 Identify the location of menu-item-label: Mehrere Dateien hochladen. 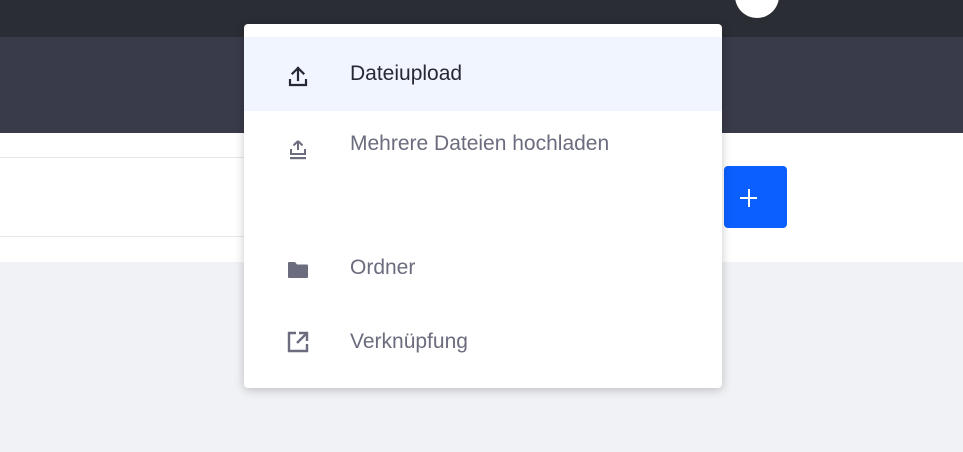
(480, 143).